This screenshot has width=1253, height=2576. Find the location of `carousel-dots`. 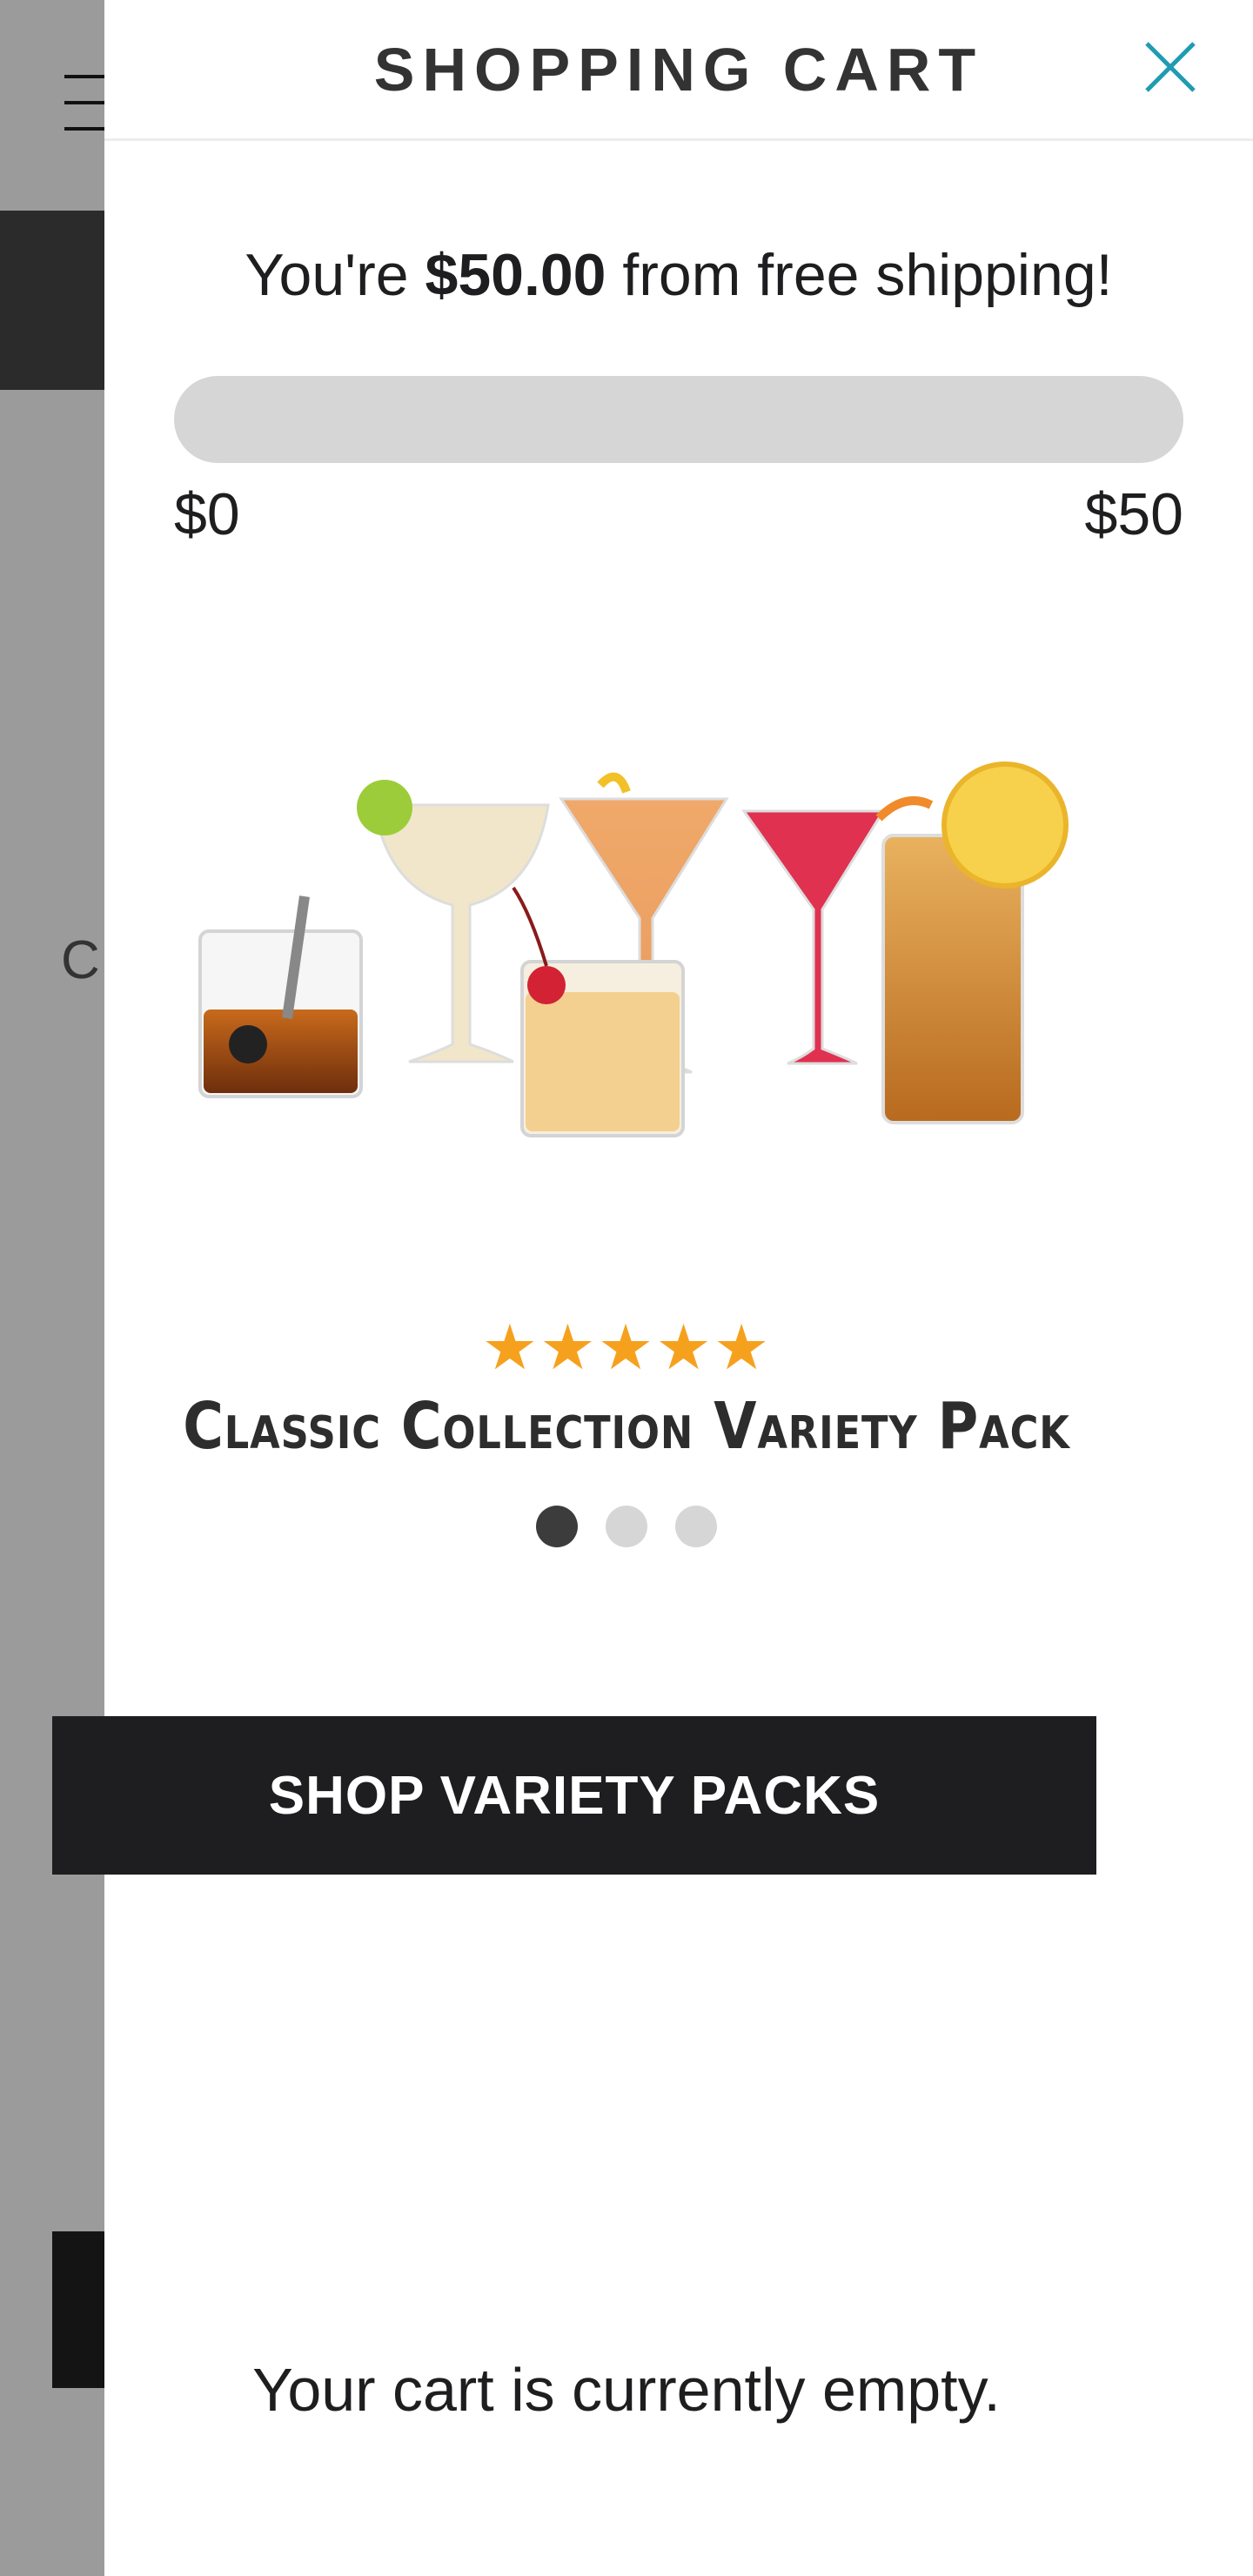

carousel-dots is located at coordinates (626, 1526).